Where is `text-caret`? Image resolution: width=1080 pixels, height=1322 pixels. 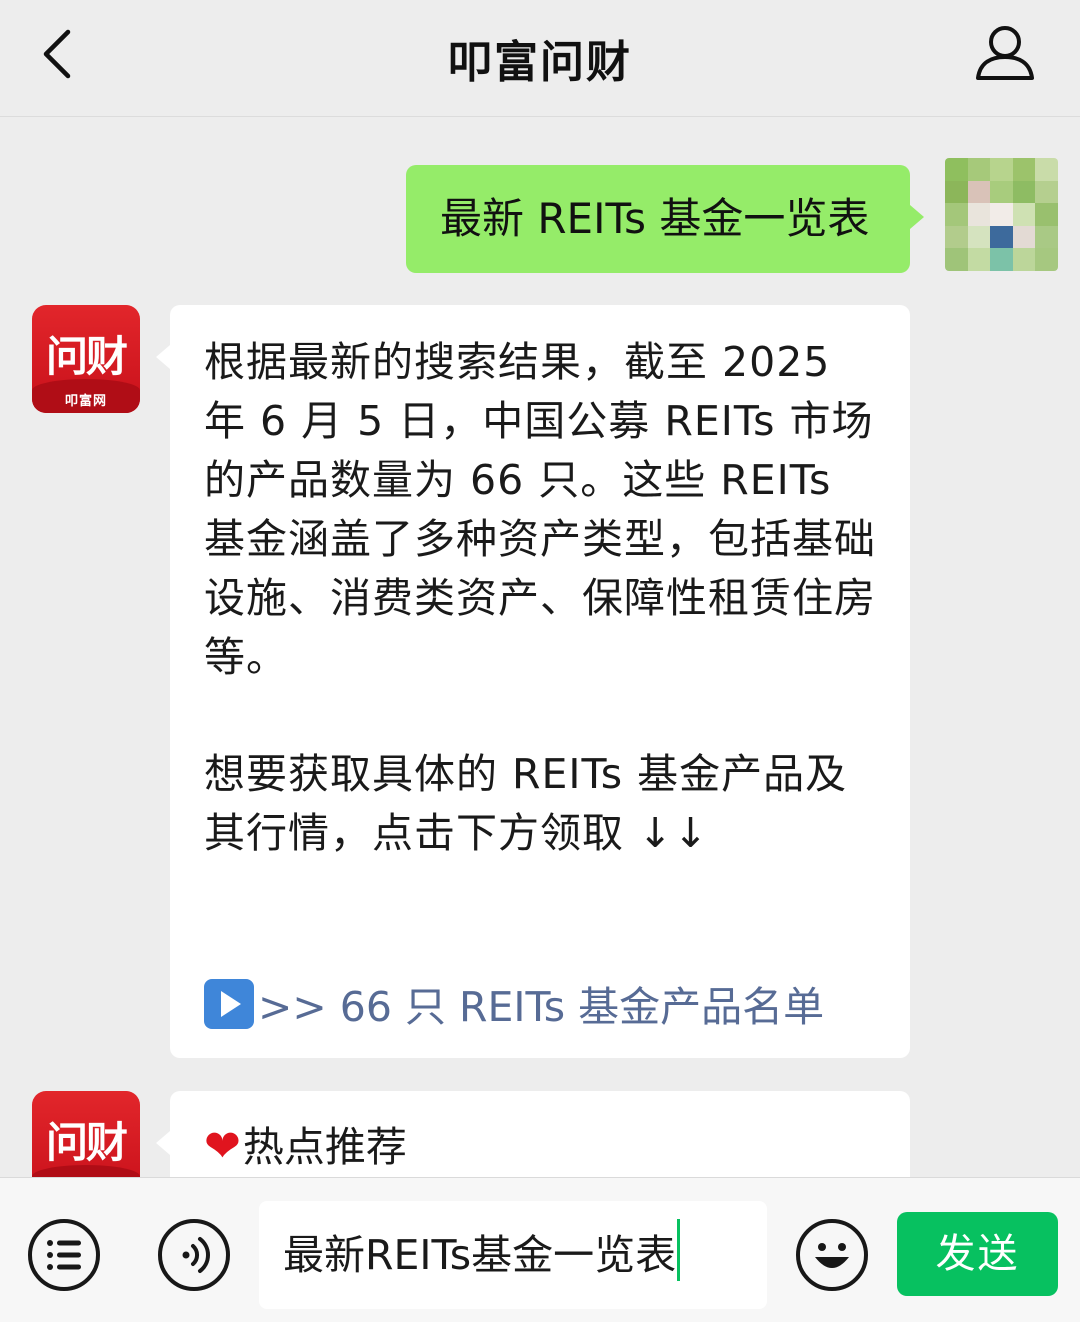
text-caret is located at coordinates (679, 1250).